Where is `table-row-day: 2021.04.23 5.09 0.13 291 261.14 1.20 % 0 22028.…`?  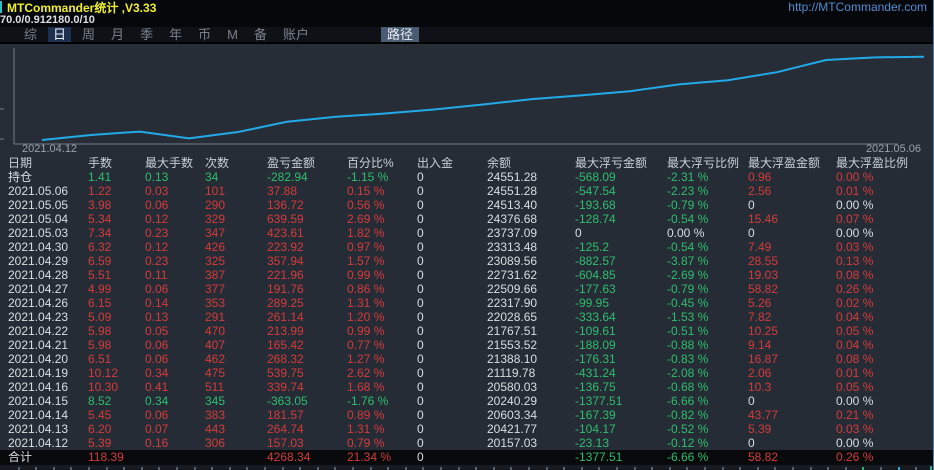
table-row-day: 2021.04.23 5.09 0.13 291 261.14 1.20 % 0 22028.… is located at coordinates (466, 317).